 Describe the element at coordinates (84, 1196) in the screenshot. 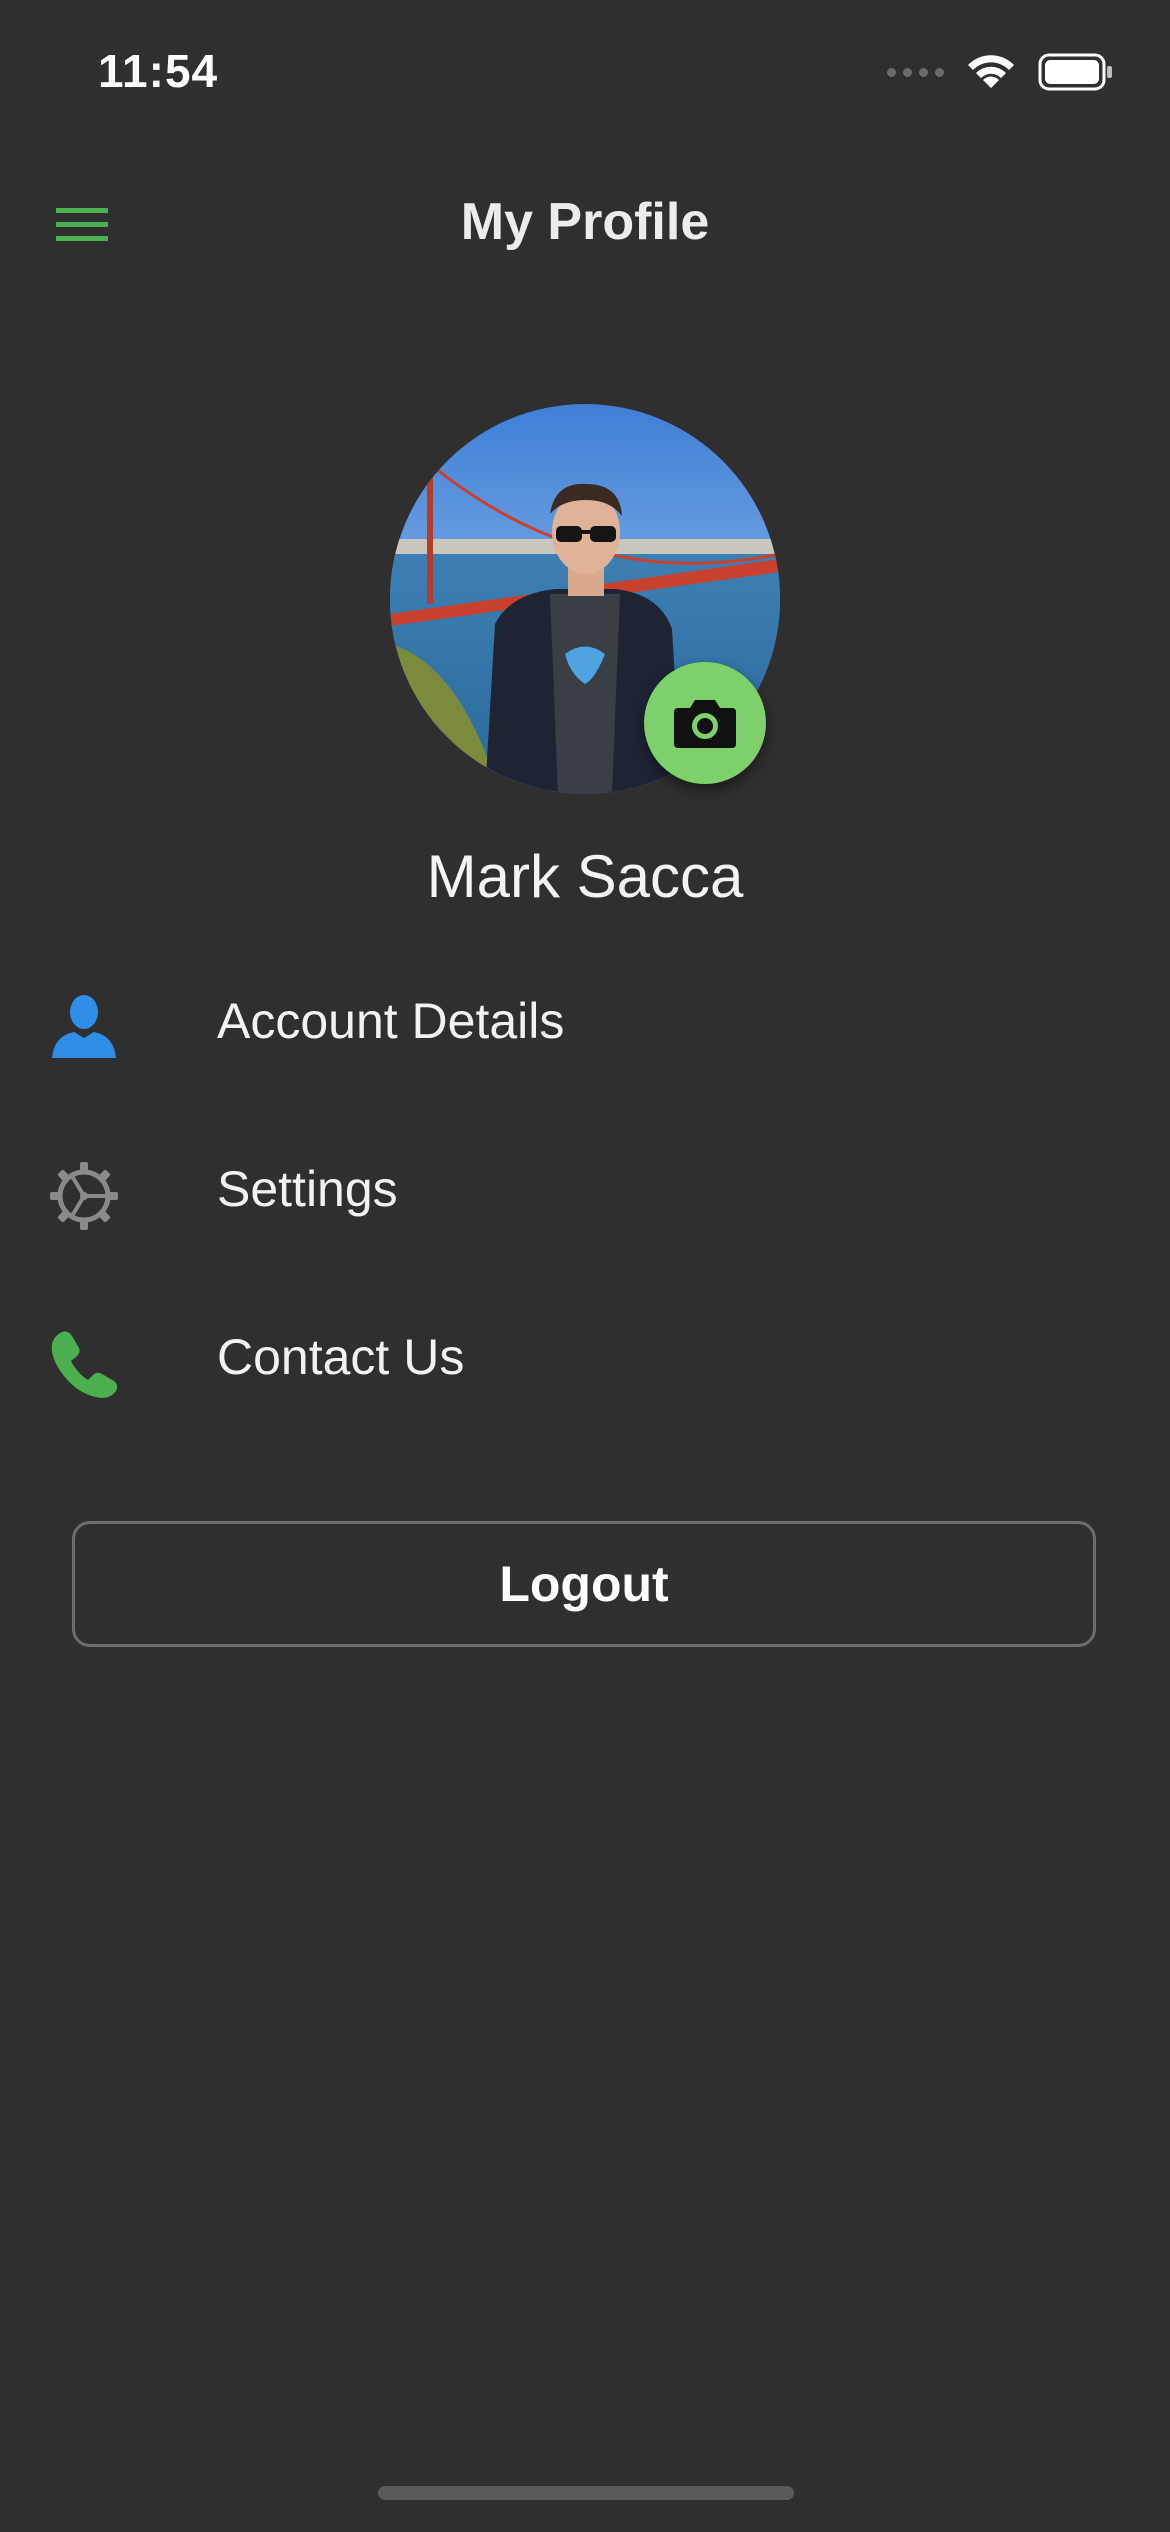

I see `gear-icon` at that location.